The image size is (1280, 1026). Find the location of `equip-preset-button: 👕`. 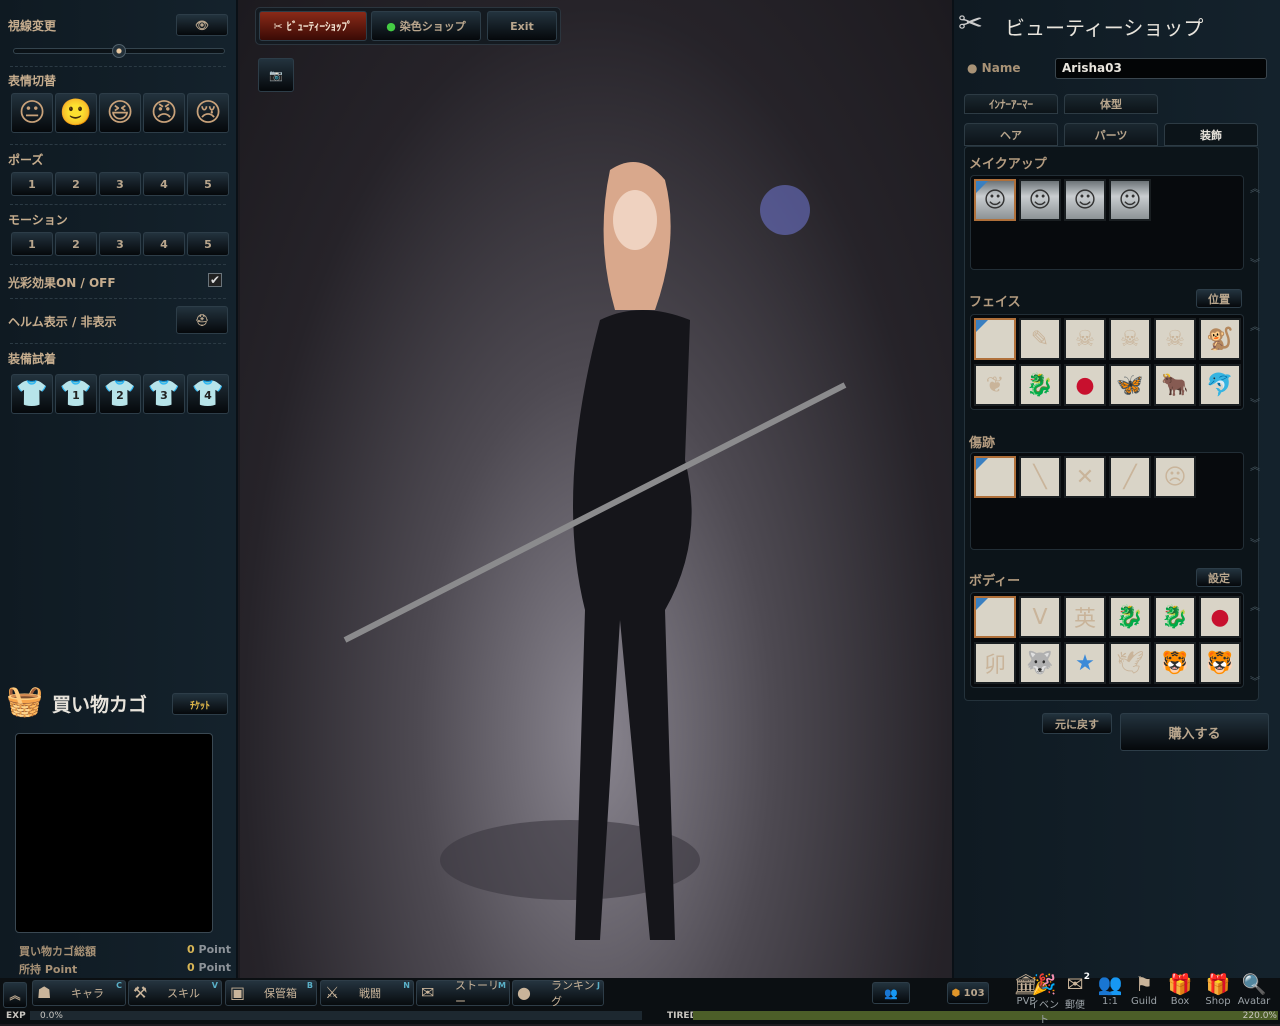

equip-preset-button: 👕 is located at coordinates (32, 394).